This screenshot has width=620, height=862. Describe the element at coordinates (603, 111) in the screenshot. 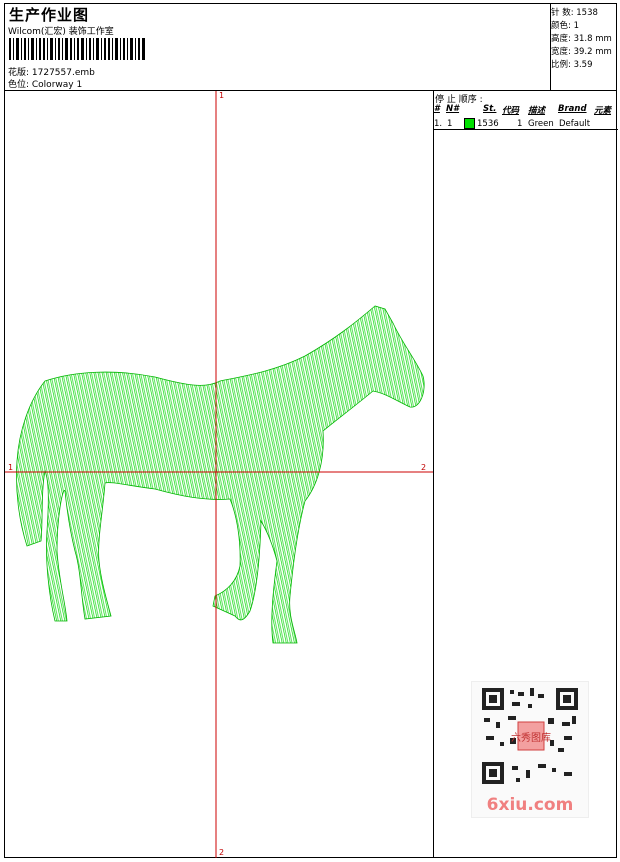

I see `col-header-element: 元素` at that location.